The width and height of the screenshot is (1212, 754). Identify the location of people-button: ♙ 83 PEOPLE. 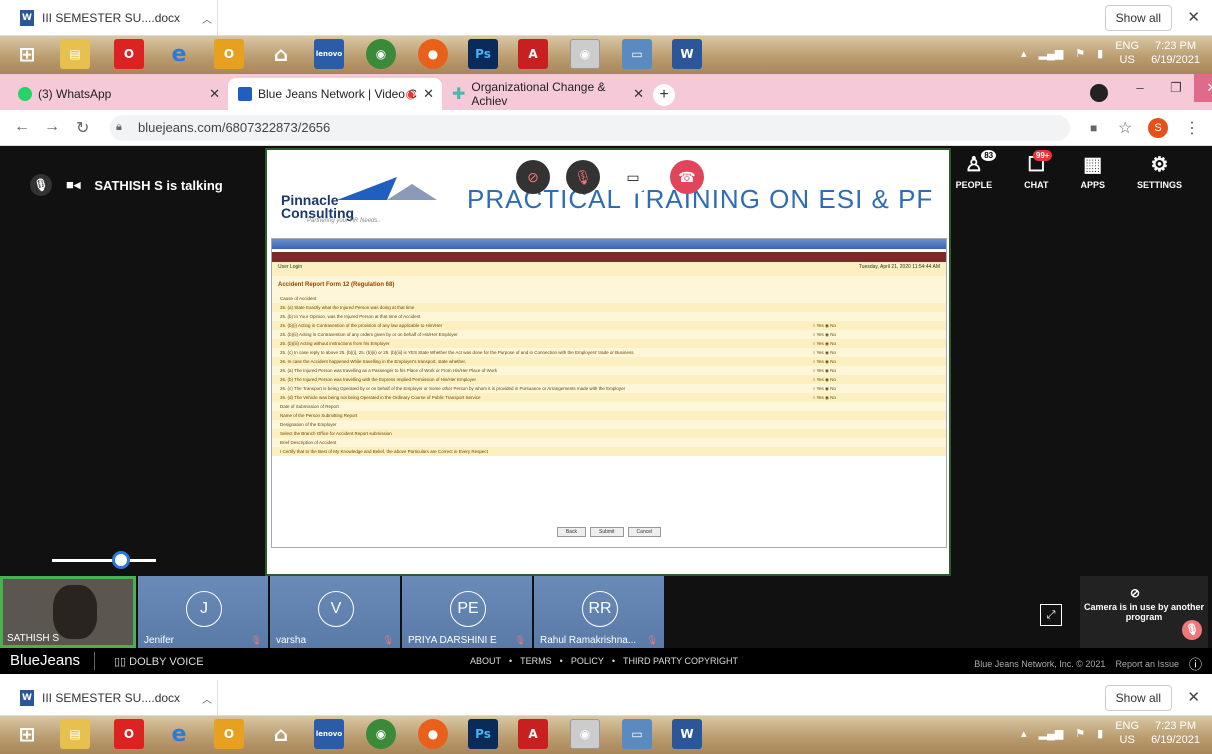
(976, 170).